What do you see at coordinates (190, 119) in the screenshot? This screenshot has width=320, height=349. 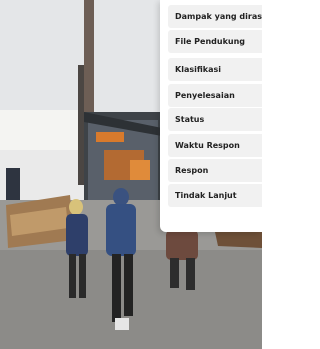 I see `field-label-status: Status` at bounding box center [190, 119].